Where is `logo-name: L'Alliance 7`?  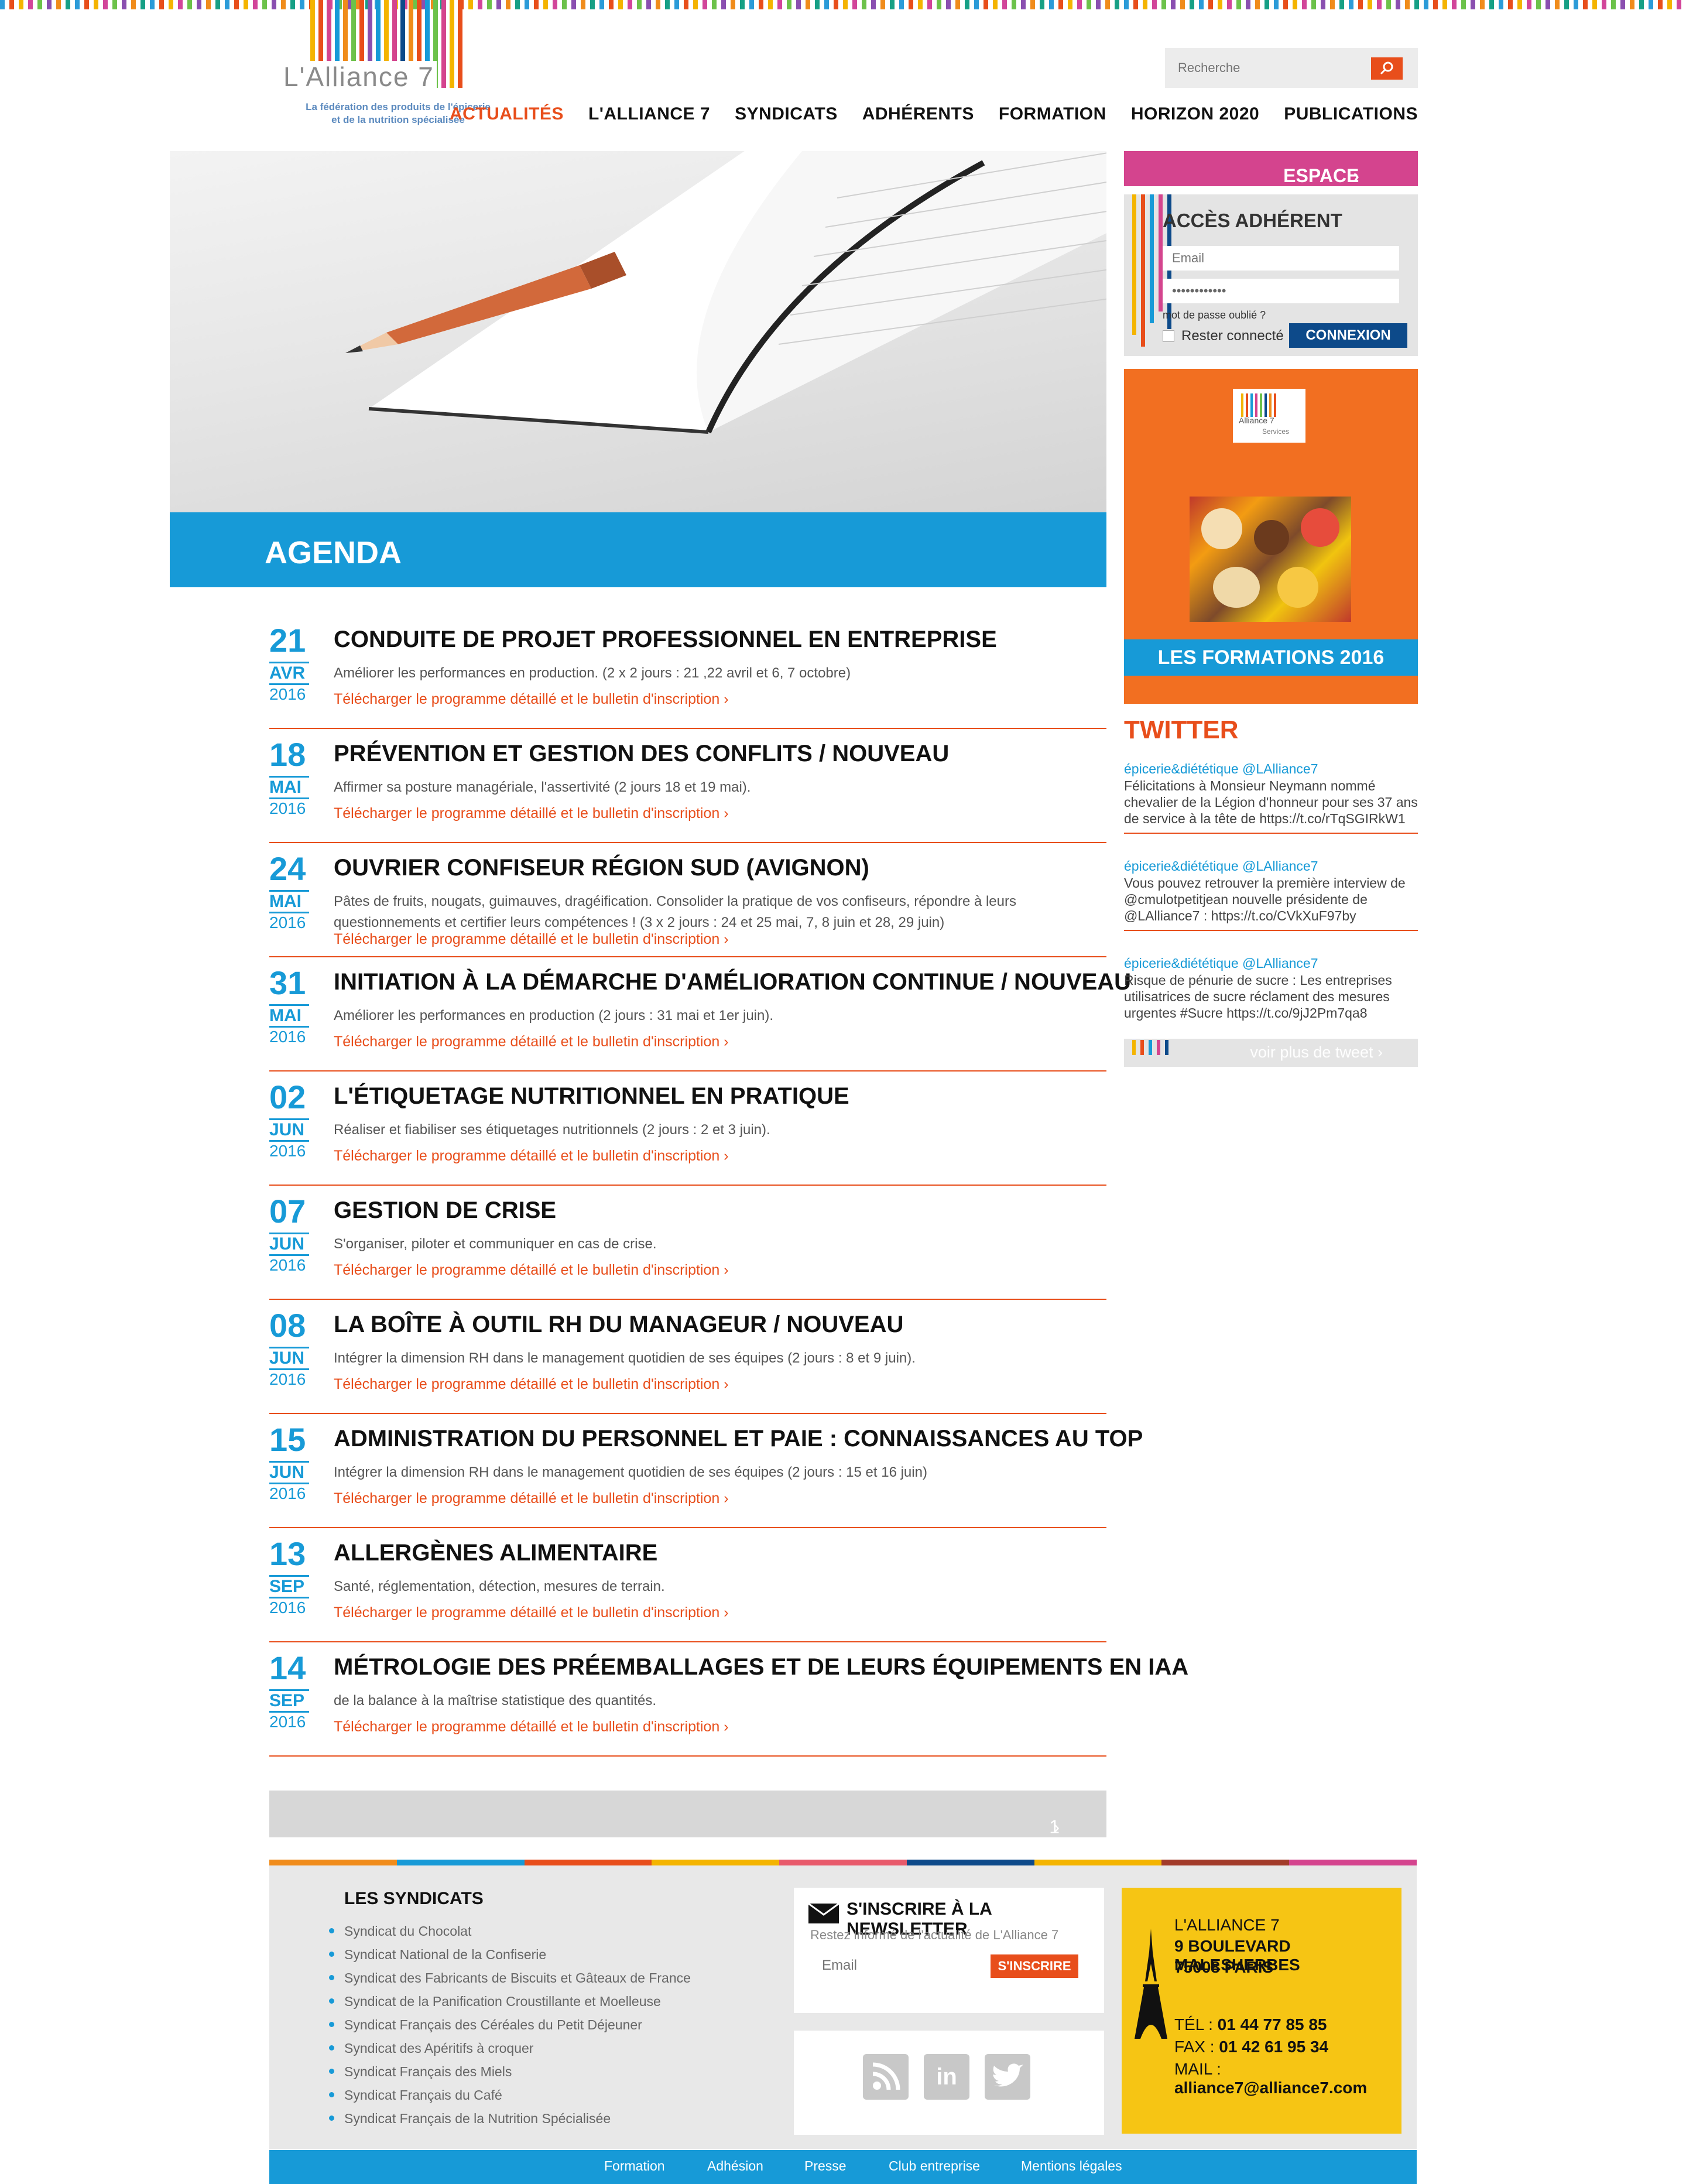
logo-name: L'Alliance 7 is located at coordinates (359, 77).